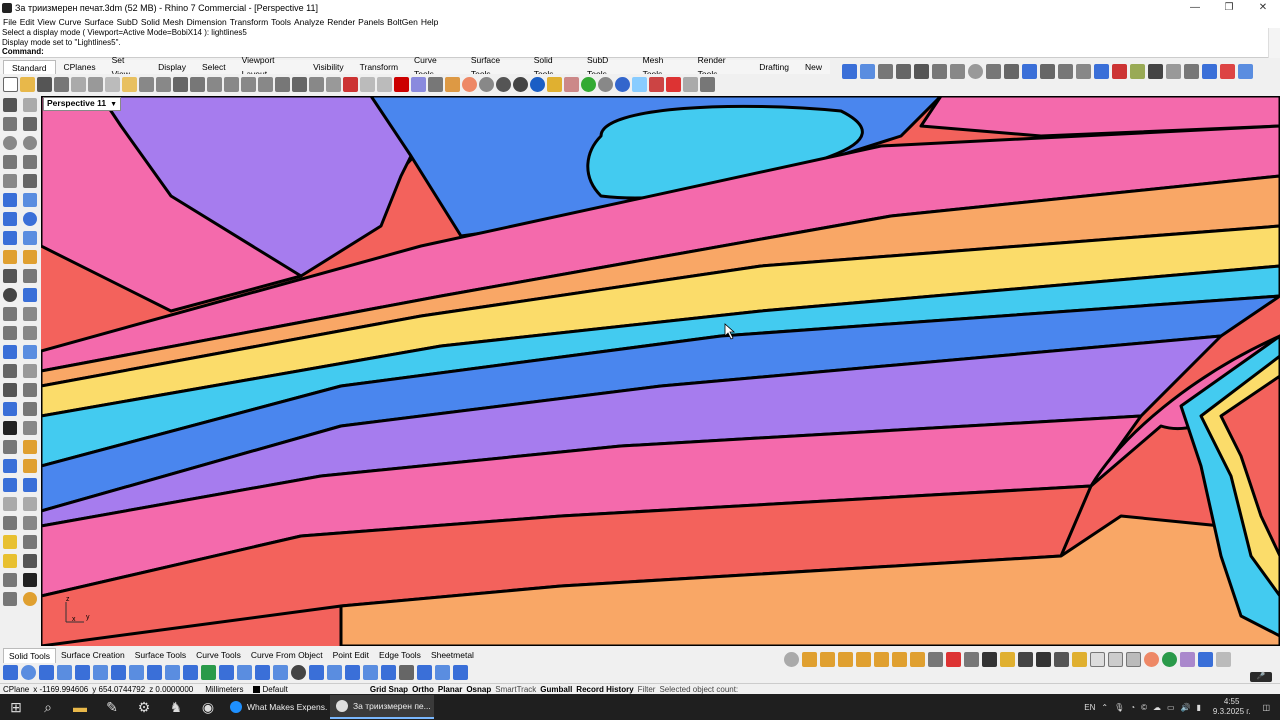 The width and height of the screenshot is (1280, 720). Describe the element at coordinates (46, 672) in the screenshot. I see `boolean-intersection-icon` at that location.